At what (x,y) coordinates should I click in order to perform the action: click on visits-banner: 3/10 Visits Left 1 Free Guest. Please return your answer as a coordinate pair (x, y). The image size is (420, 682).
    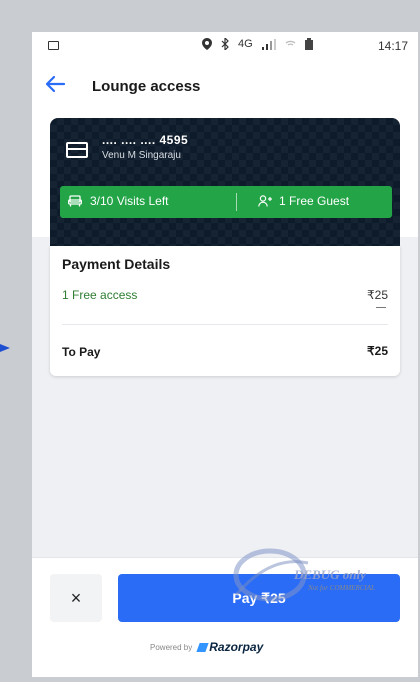
    Looking at the image, I should click on (226, 202).